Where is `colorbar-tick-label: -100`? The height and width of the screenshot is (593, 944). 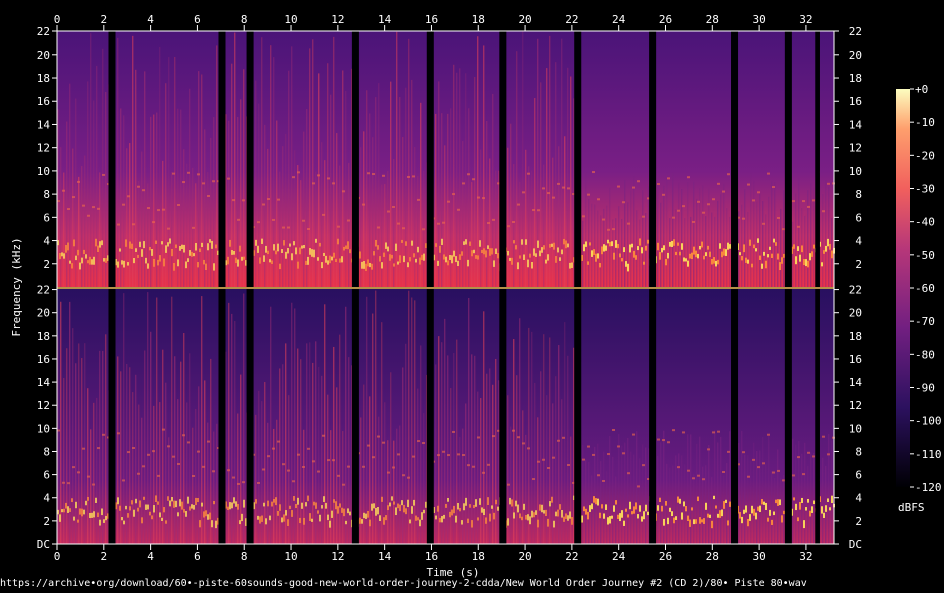 colorbar-tick-label: -100 is located at coordinates (928, 421).